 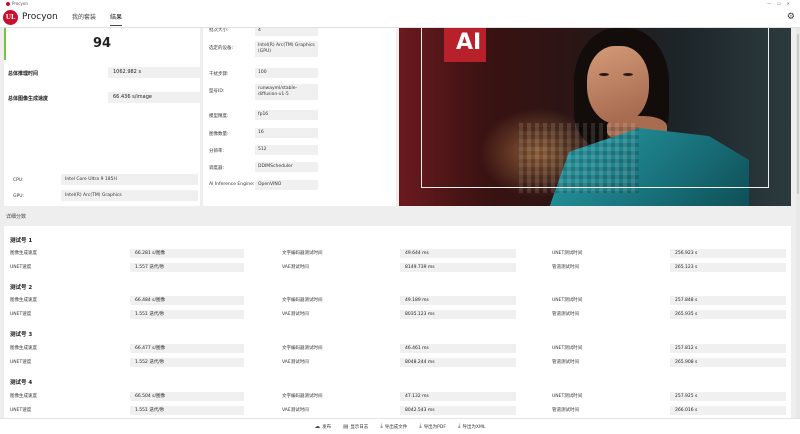 I want to click on run-title: 测试号 1, so click(x=21, y=241).